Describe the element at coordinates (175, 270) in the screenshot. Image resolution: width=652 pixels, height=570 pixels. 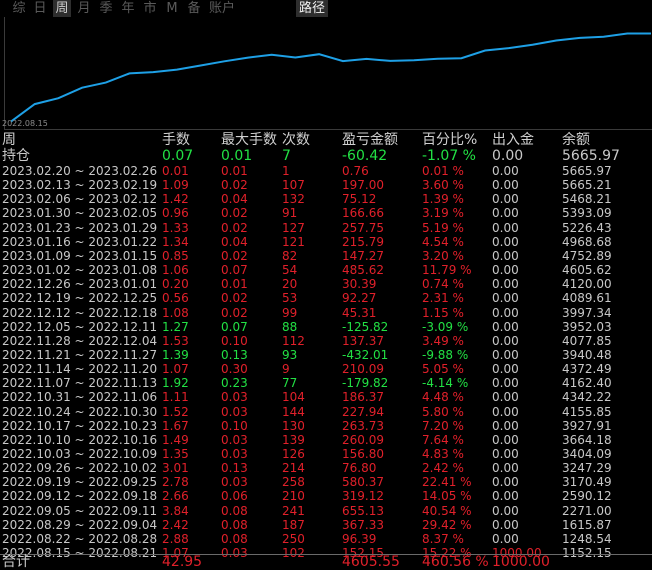
I see `cell-lots: 1.06` at that location.